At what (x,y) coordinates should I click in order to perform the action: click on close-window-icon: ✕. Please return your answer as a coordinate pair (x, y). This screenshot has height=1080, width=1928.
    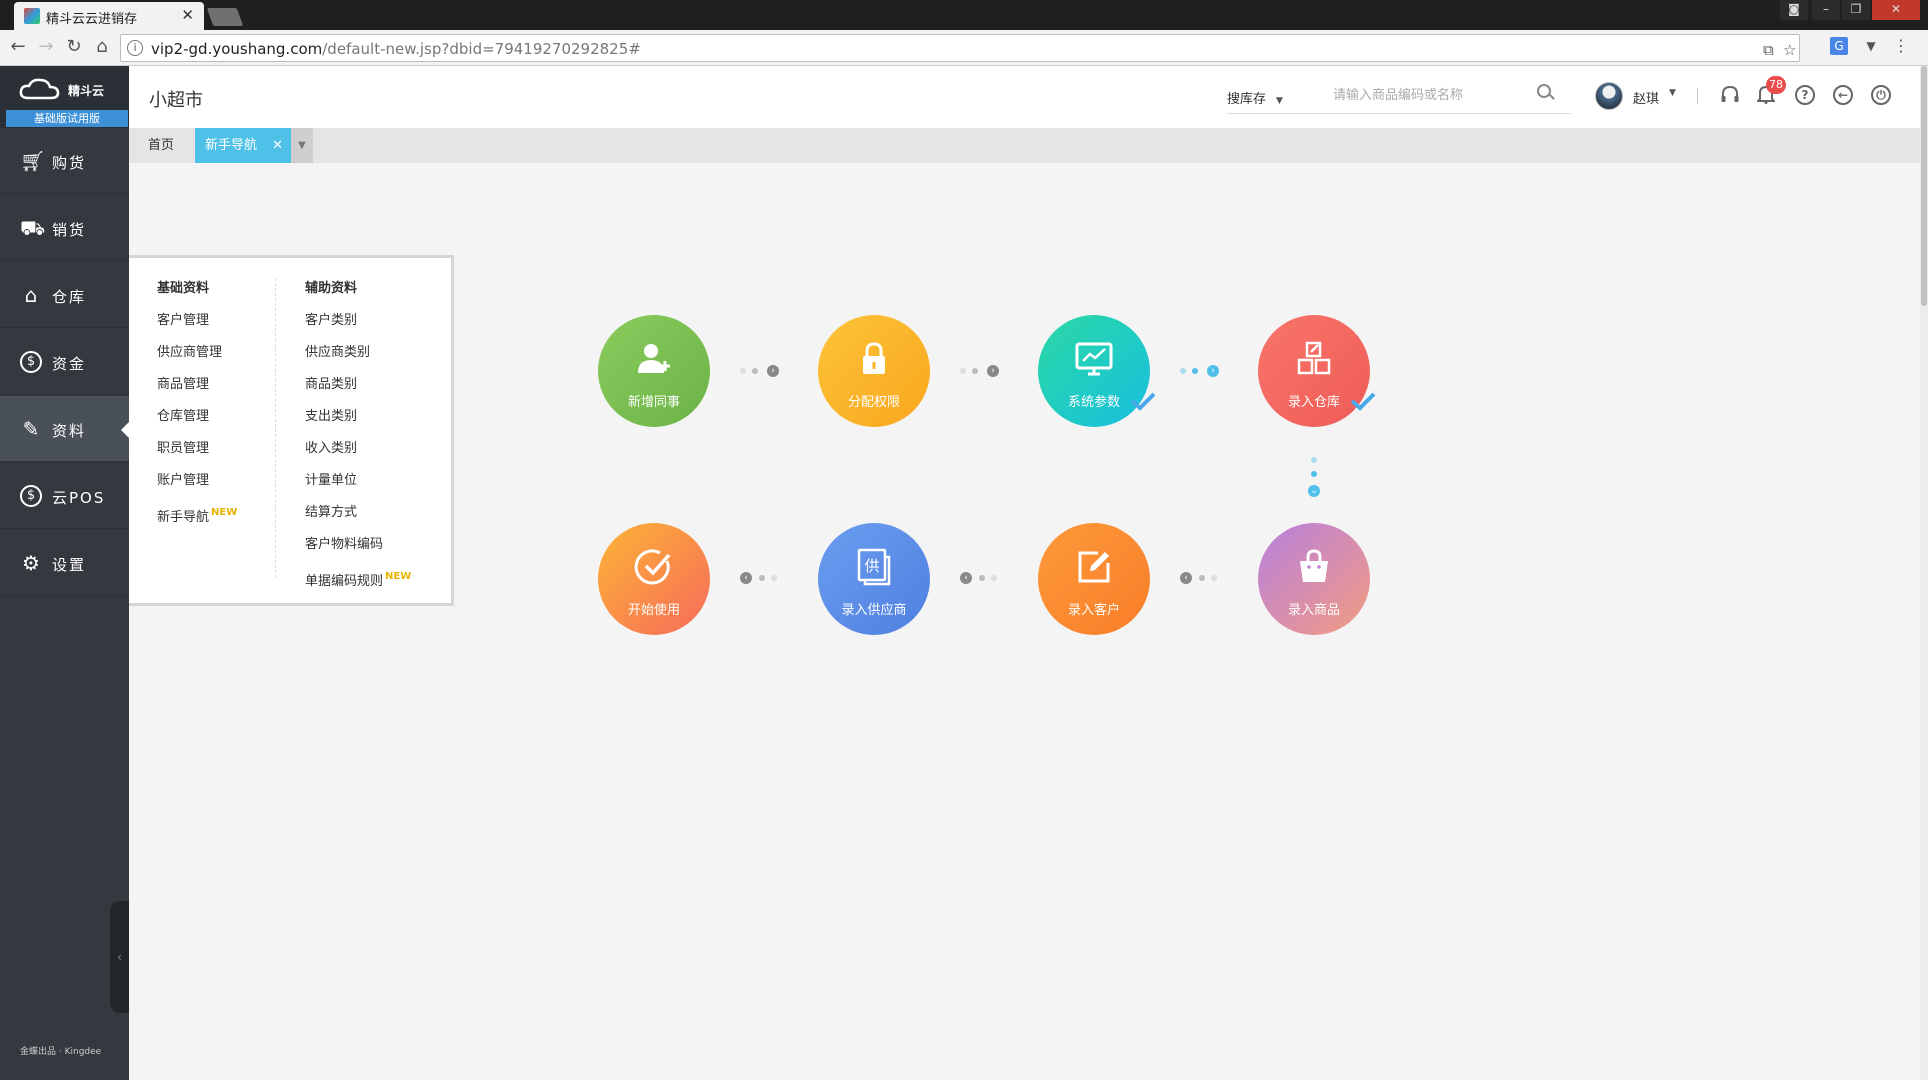
    Looking at the image, I should click on (1896, 10).